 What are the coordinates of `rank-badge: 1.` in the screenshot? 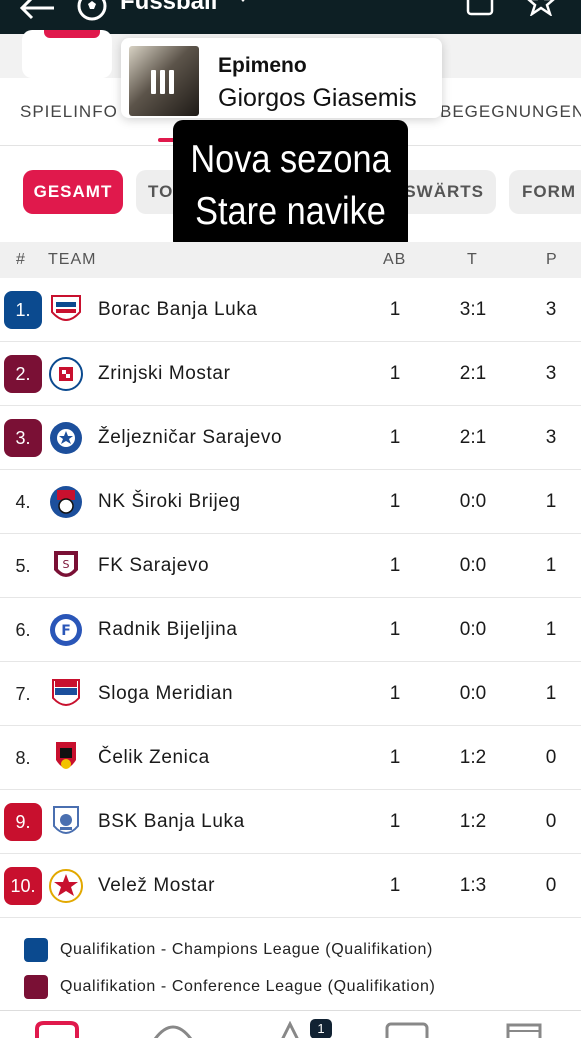 It's located at (23, 310).